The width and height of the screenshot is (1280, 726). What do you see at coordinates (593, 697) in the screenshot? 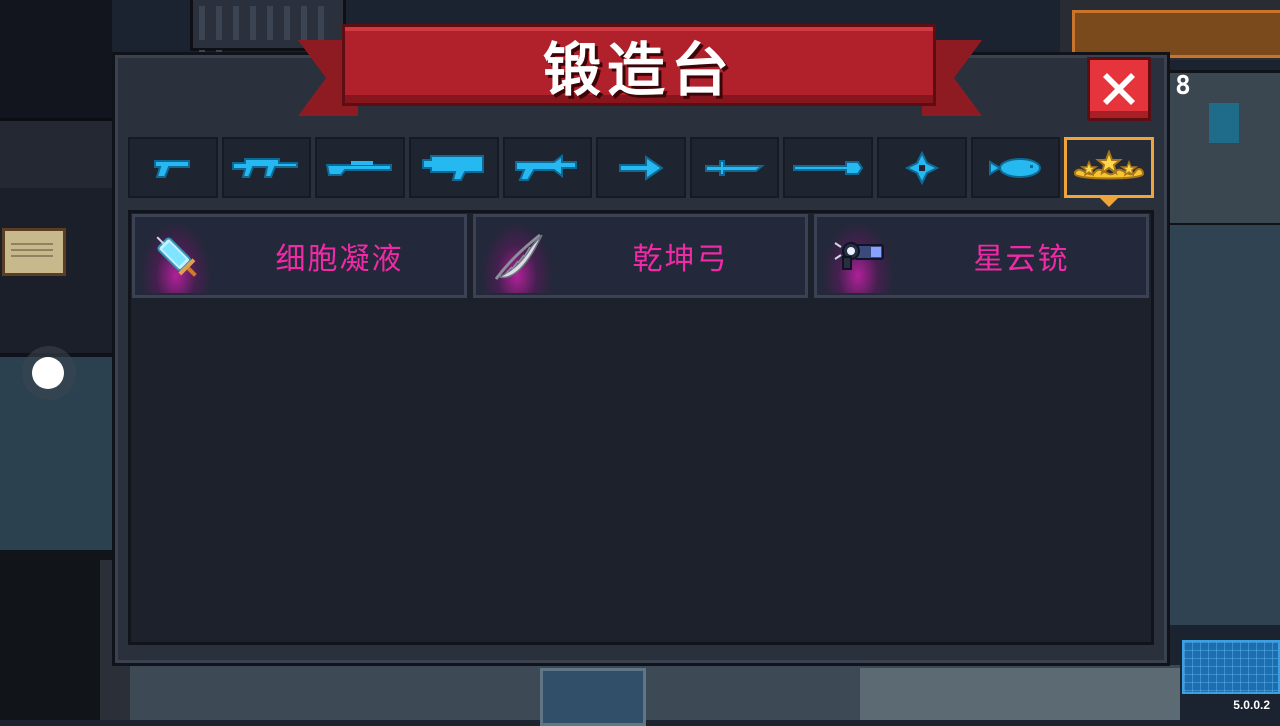
I see `background-pipe` at bounding box center [593, 697].